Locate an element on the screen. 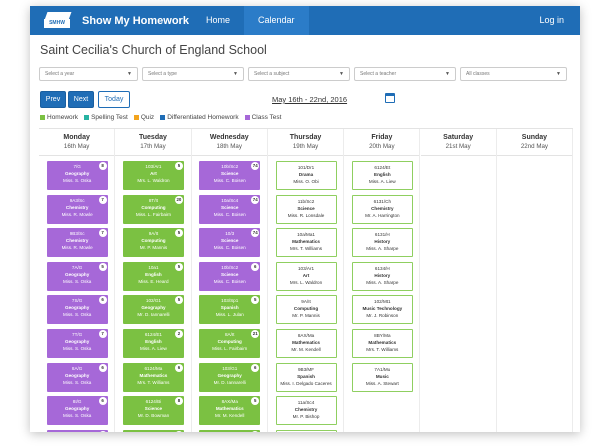 Image resolution: width=608 pixels, height=448 pixels. homework-card: 8AX/Ma Mathematics Mr. M. Kendell is located at coordinates (306, 343).